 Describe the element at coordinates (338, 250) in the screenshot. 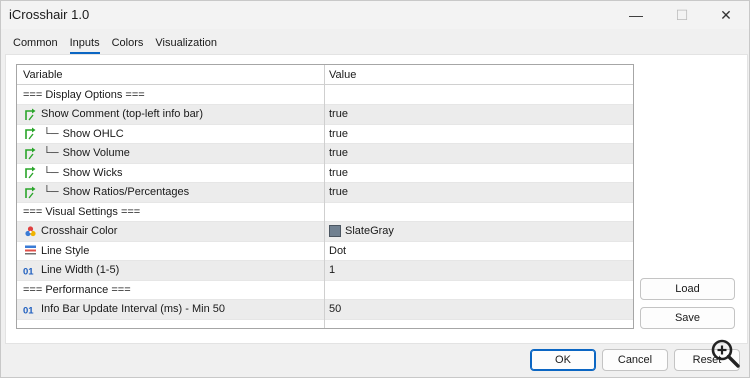

I see `value-text: Dot` at that location.